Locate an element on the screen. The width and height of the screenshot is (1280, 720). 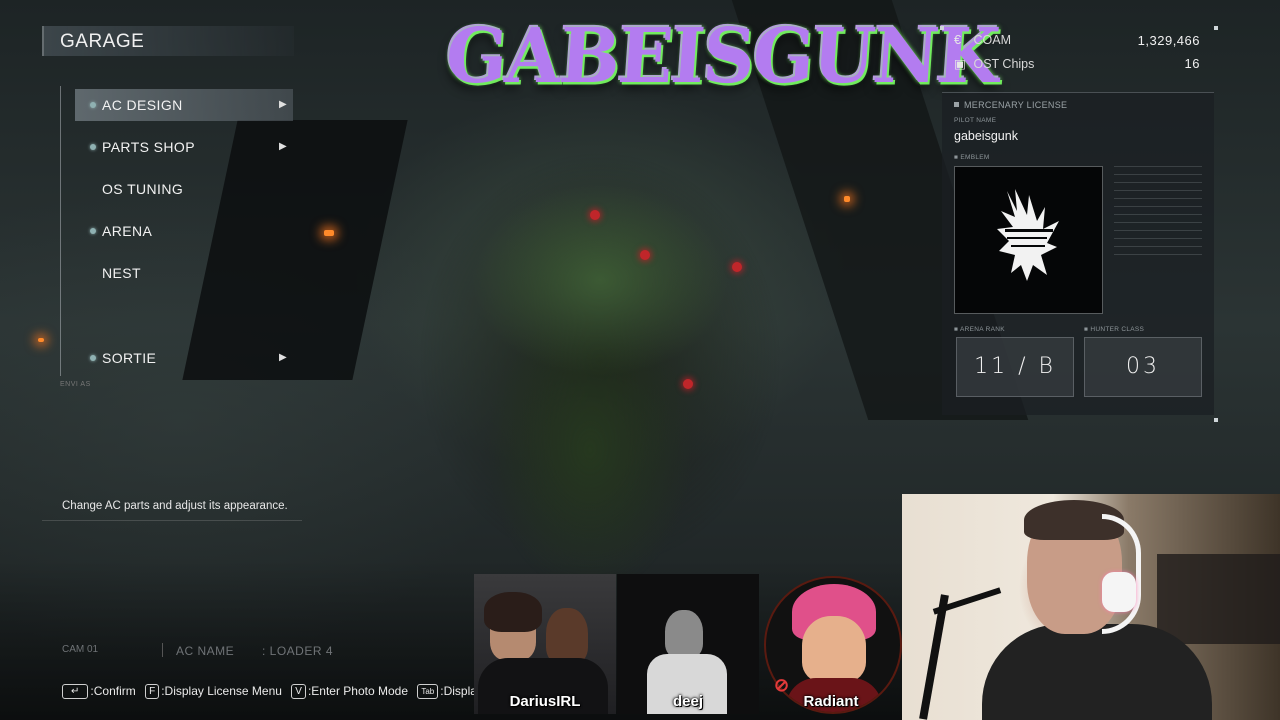
guest-hair is located at coordinates (513, 612).